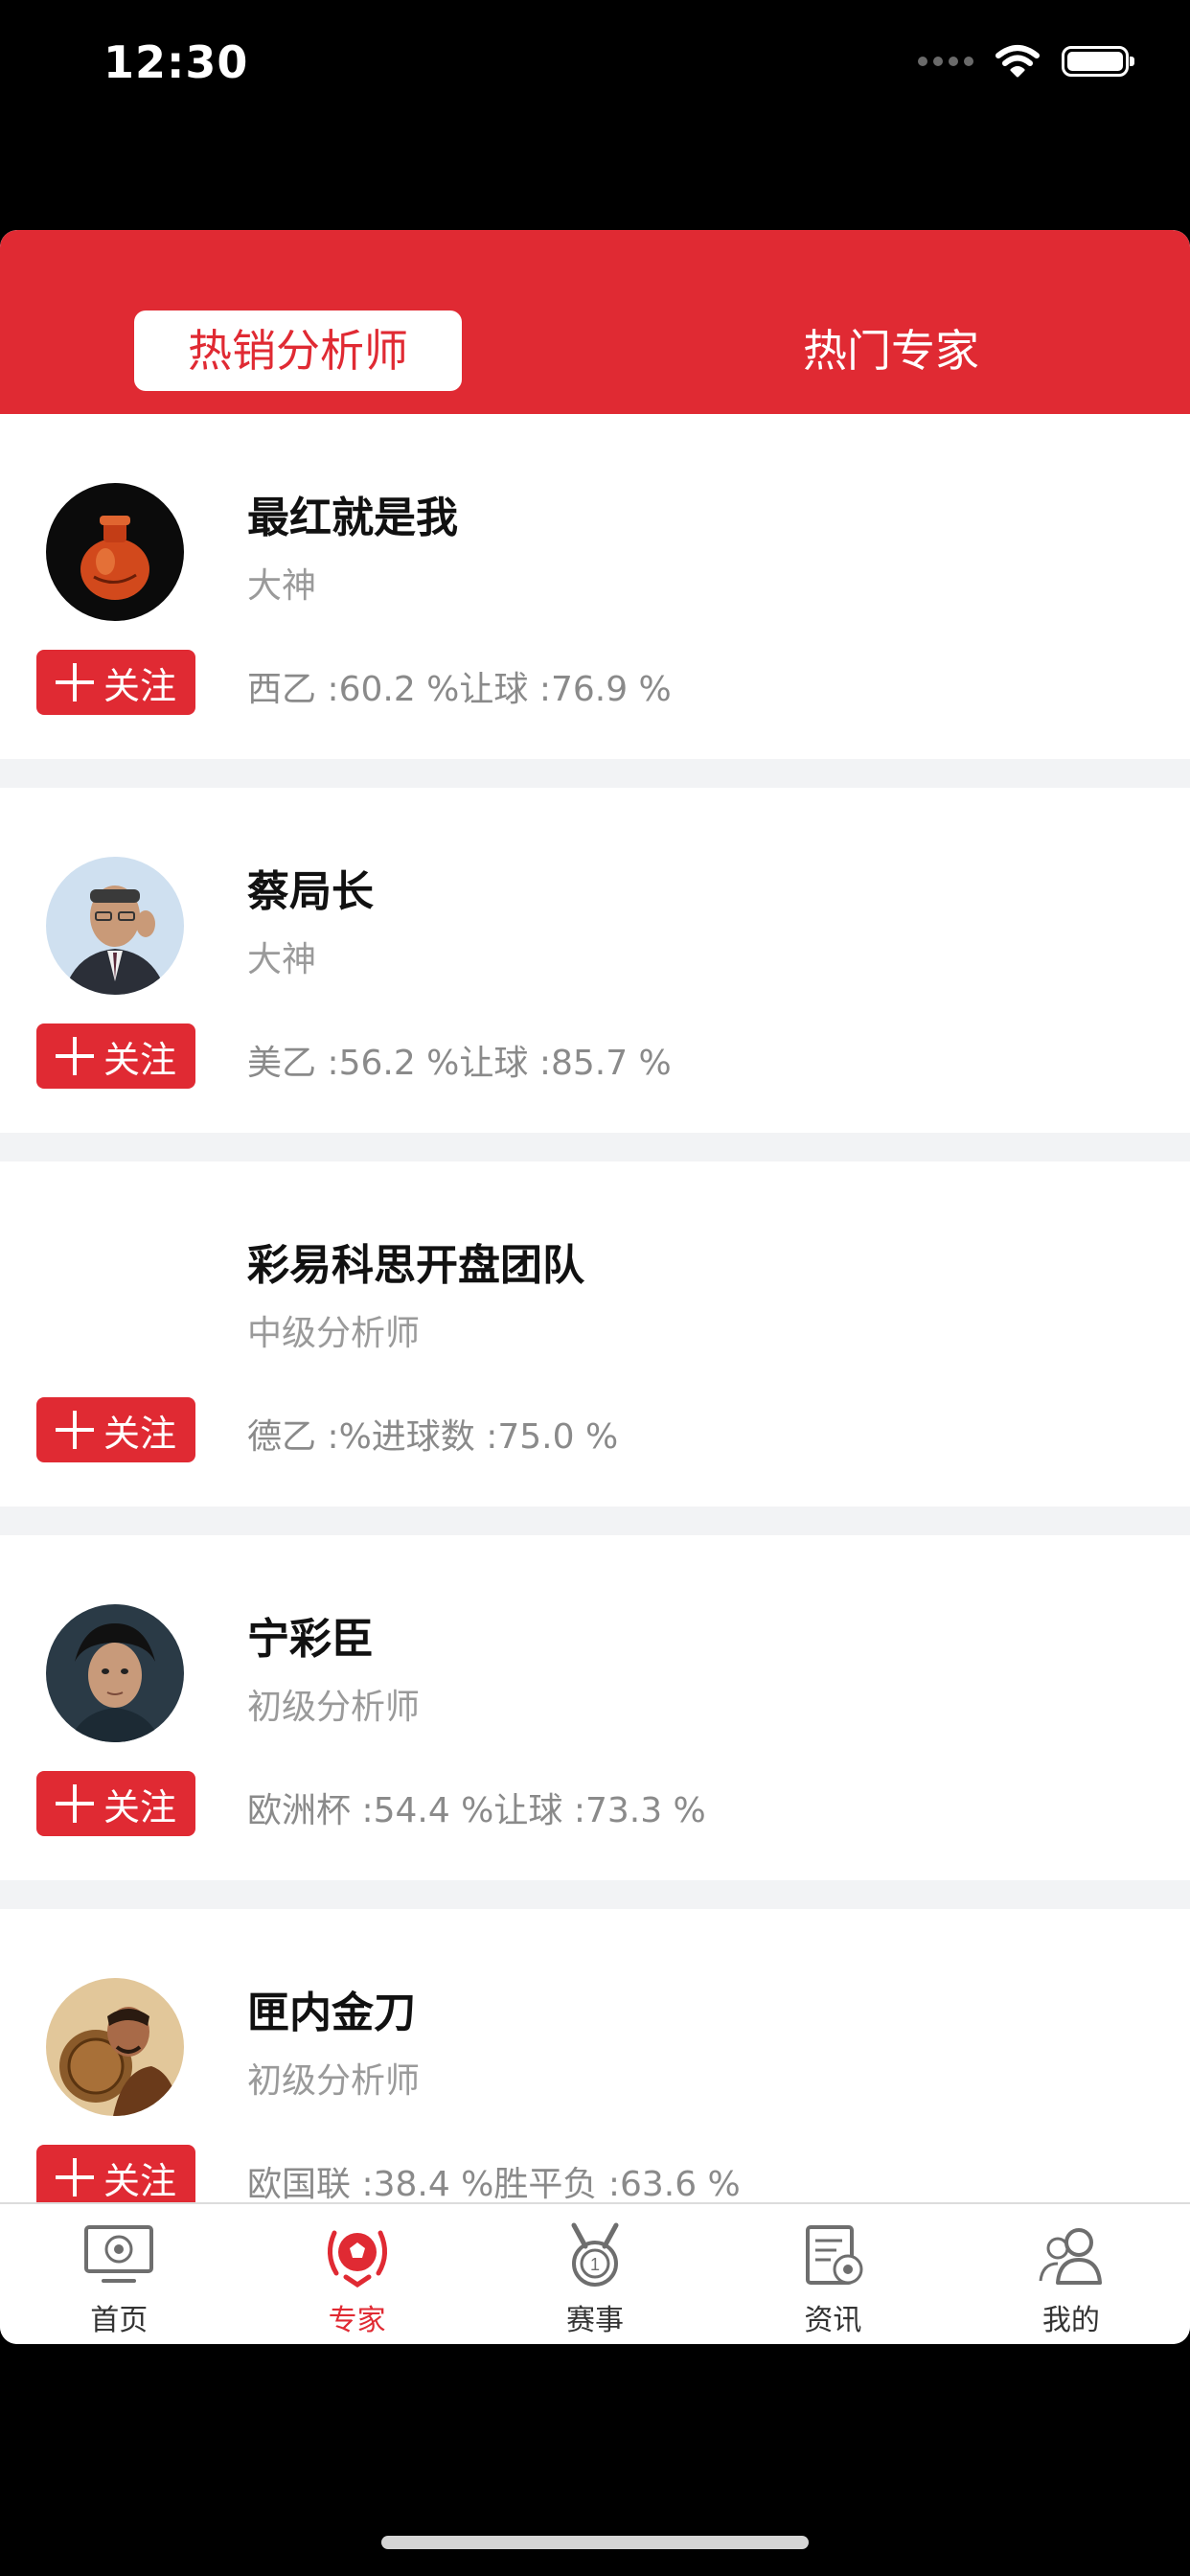  I want to click on home-indicator, so click(595, 2542).